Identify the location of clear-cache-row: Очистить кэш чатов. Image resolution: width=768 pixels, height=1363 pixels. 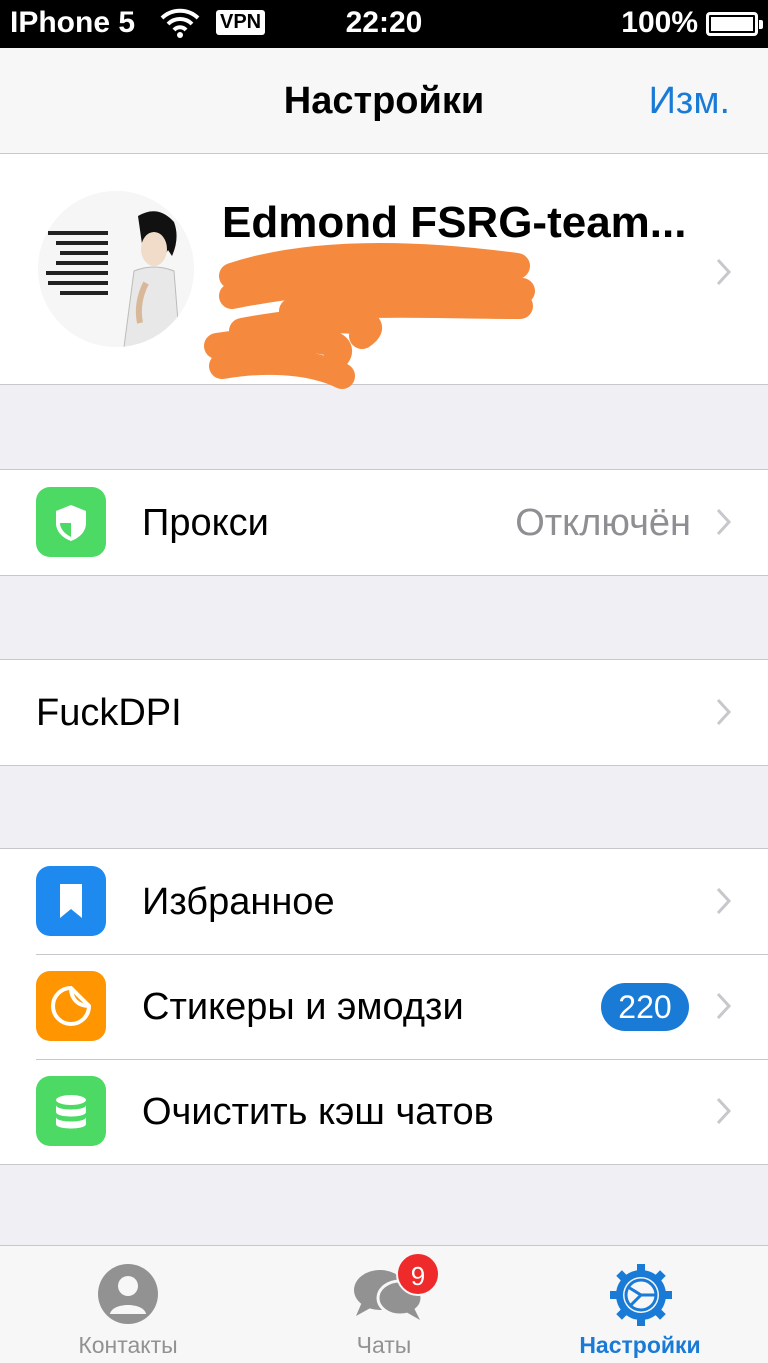
(384, 1111).